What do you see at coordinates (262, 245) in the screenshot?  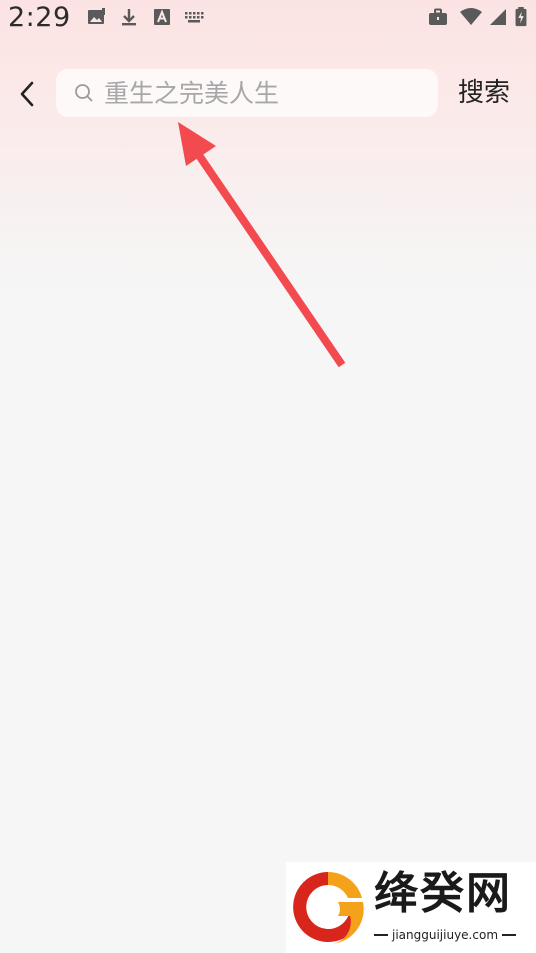 I see `annotation-arrow` at bounding box center [262, 245].